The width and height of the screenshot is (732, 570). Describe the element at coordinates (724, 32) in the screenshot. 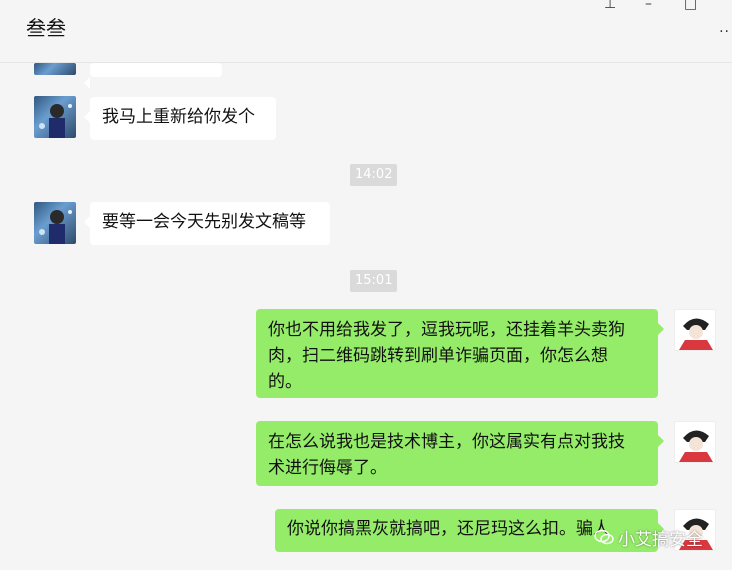

I see `more-icon: ··` at that location.